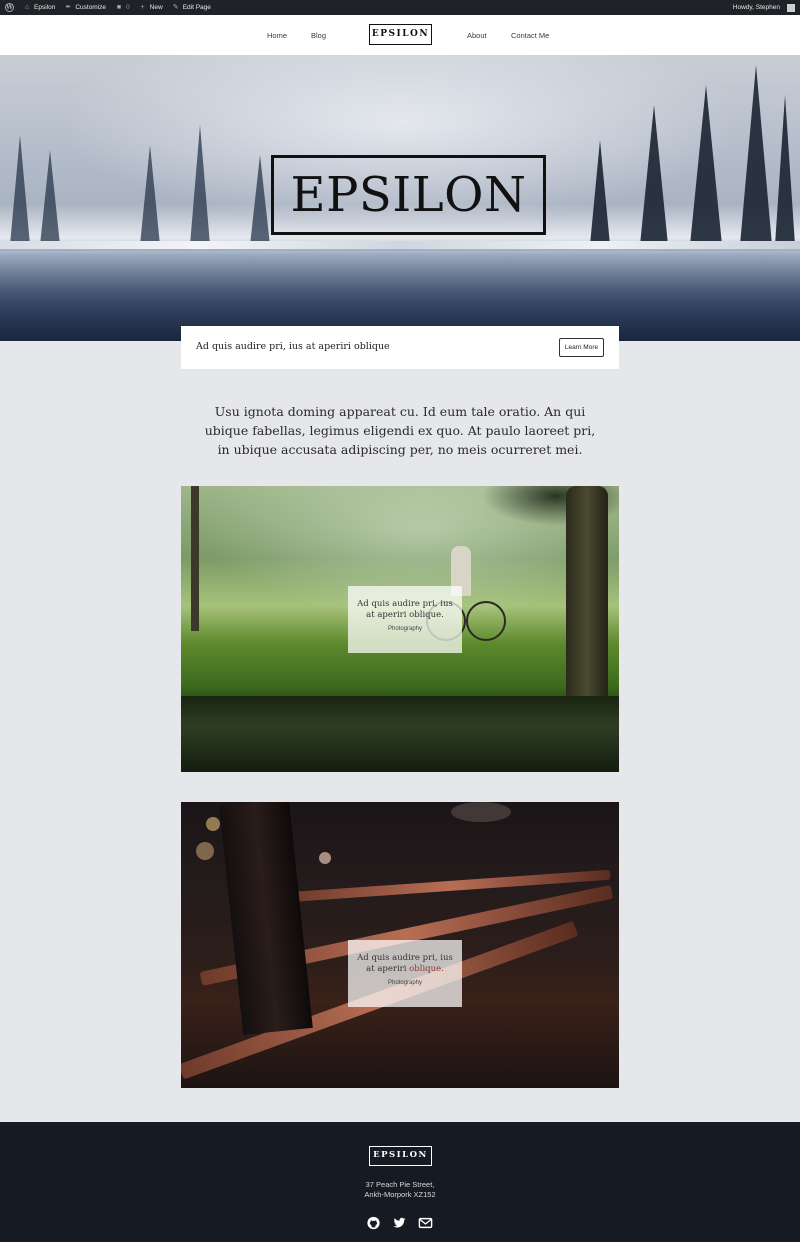 The image size is (800, 1242). Describe the element at coordinates (196, 7) in the screenshot. I see `edit-page-label: Edit Page` at that location.